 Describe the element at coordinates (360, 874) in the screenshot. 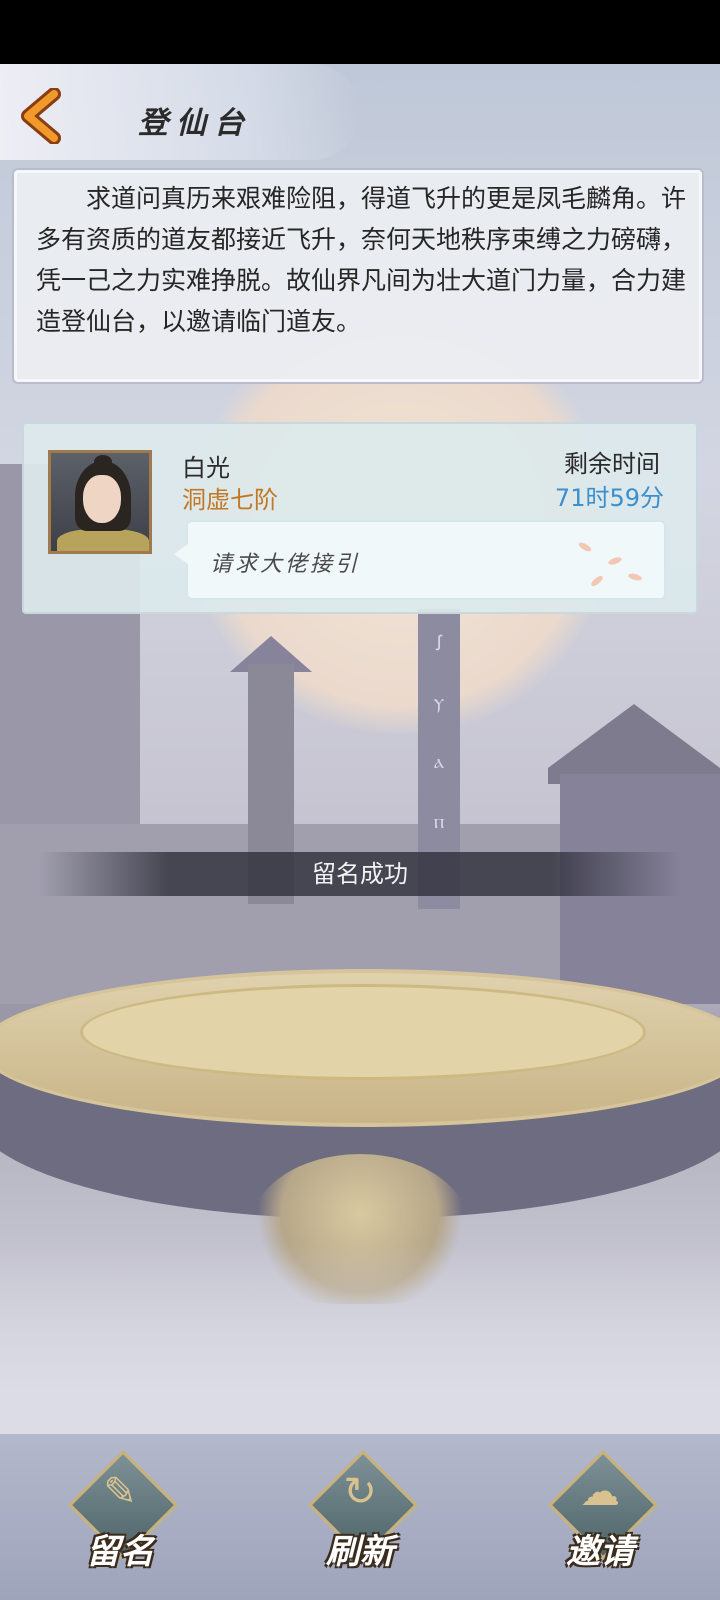

I see `toast-message: 留名成功` at that location.